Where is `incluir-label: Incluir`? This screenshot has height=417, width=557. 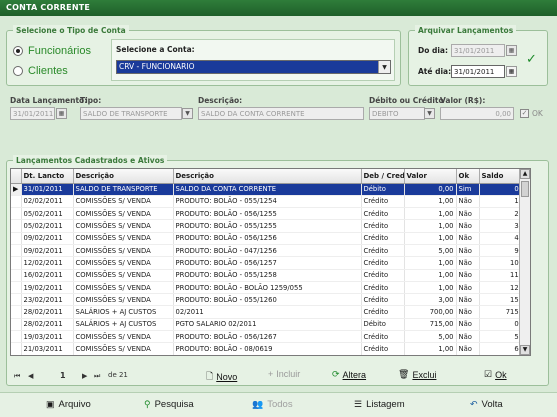
incluir-label: Incluir is located at coordinates (288, 374).